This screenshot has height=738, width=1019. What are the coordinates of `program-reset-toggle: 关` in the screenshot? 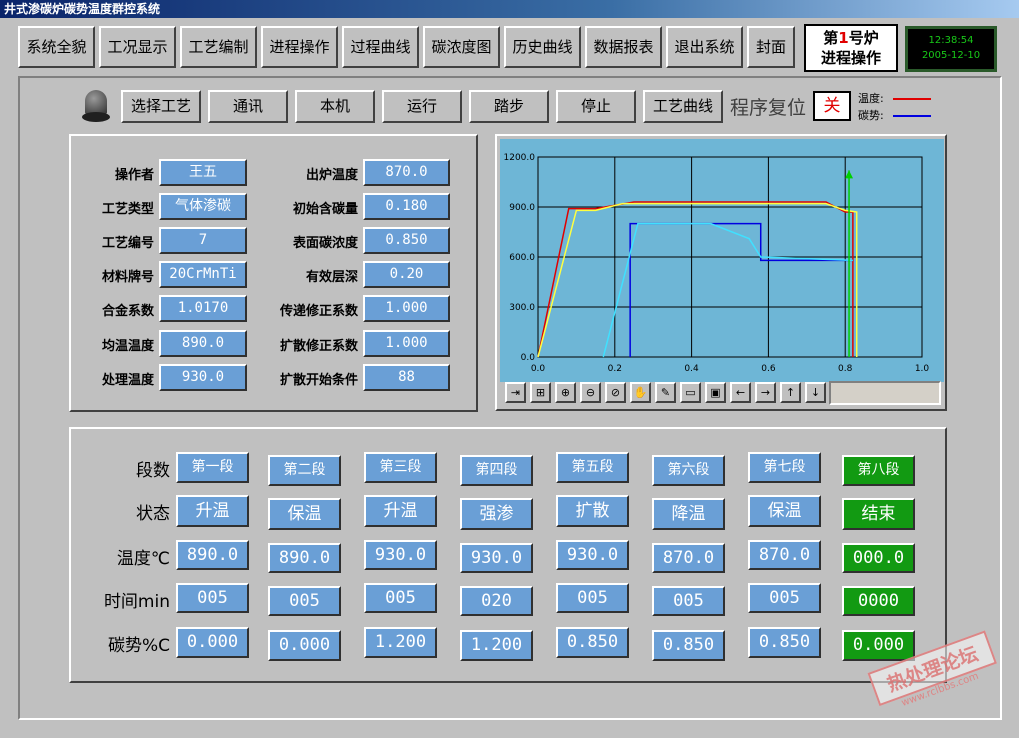 It's located at (832, 106).